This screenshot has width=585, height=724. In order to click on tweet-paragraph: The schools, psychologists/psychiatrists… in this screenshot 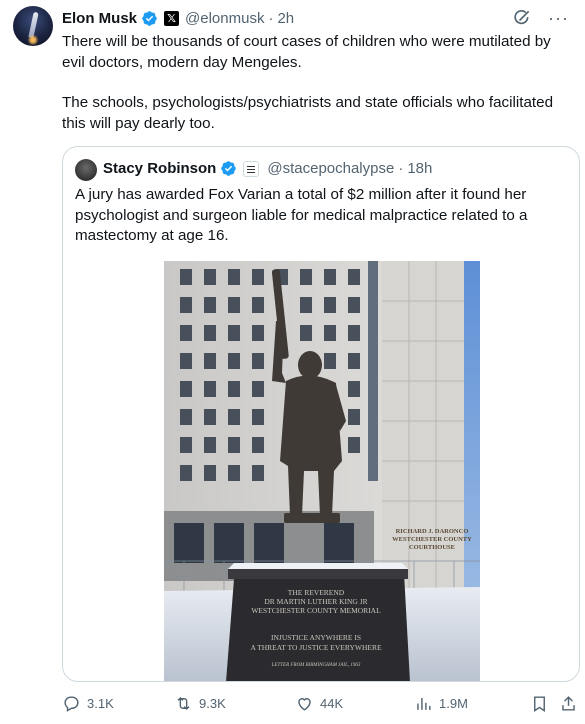, I will do `click(308, 113)`.